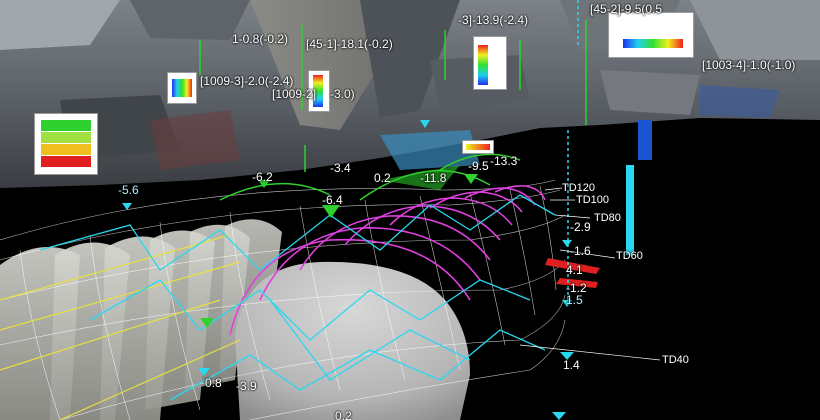  What do you see at coordinates (571, 365) in the screenshot?
I see `value-label: 1.4` at bounding box center [571, 365].